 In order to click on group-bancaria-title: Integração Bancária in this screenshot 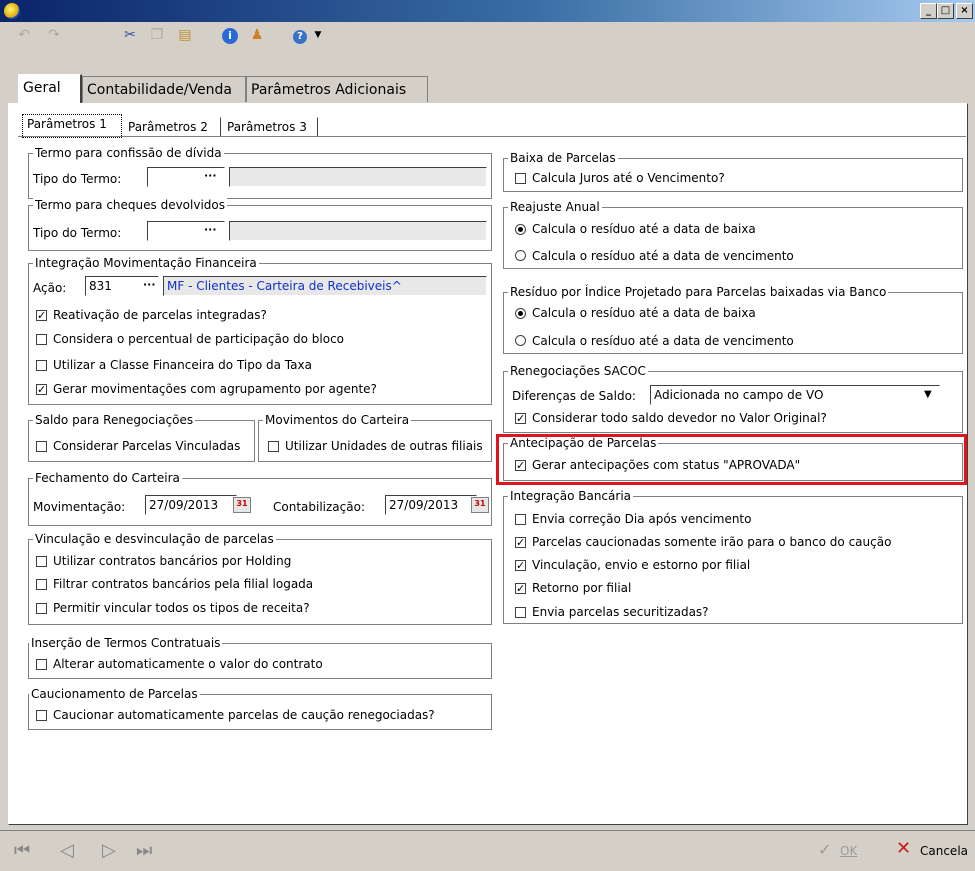, I will do `click(571, 496)`.